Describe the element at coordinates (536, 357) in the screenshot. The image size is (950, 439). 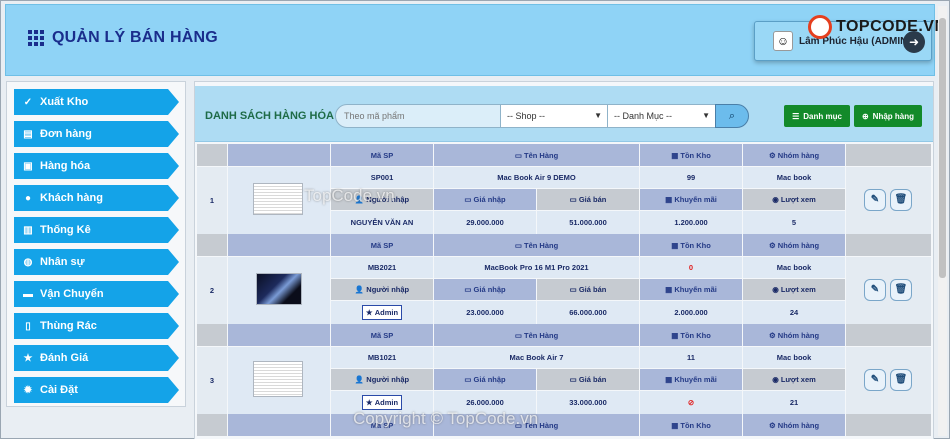
I see `product-name: Mac Book Air 7` at that location.